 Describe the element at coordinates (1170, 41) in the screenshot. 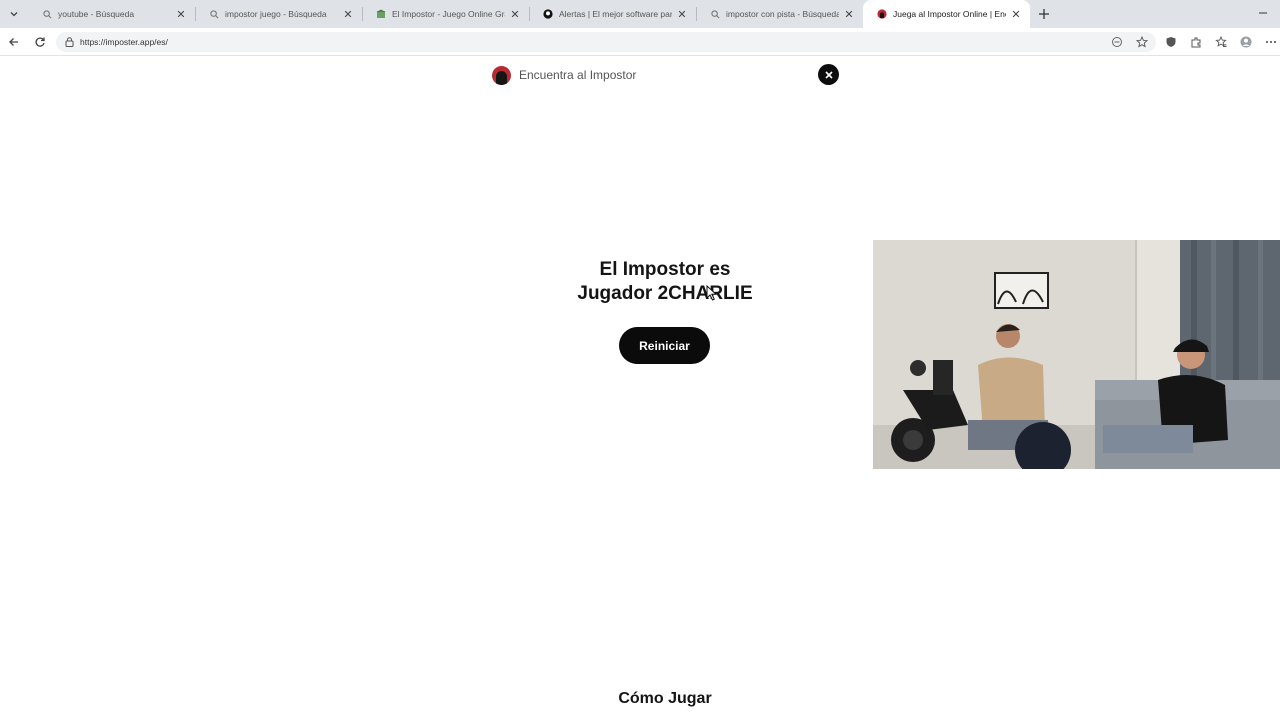

I see `shield-icon` at that location.